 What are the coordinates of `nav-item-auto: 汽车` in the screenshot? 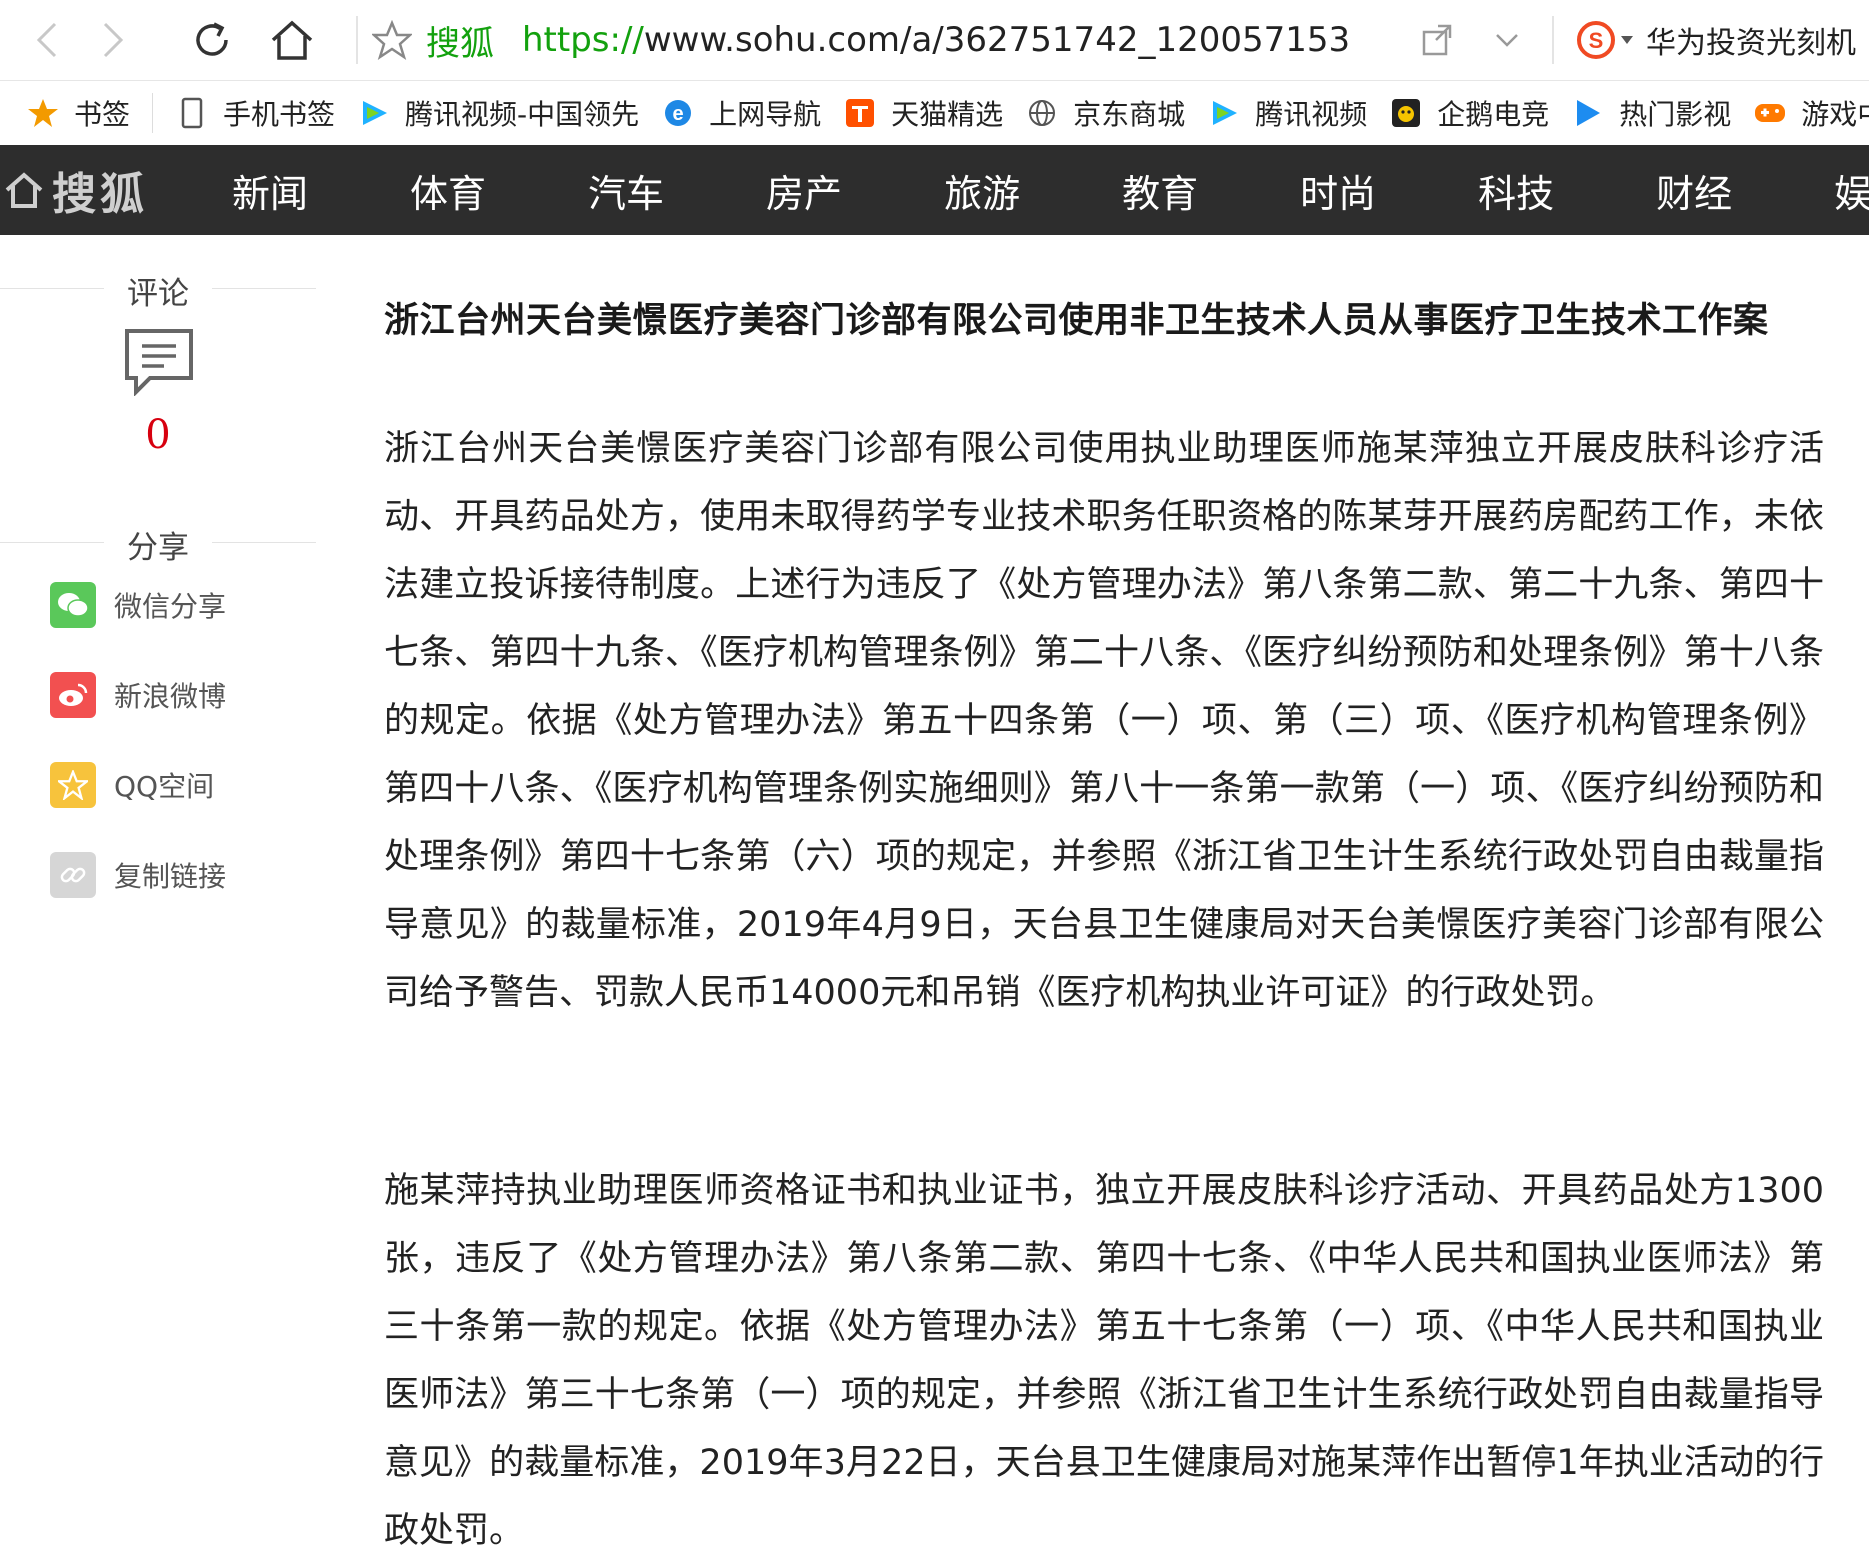 It's located at (626, 190).